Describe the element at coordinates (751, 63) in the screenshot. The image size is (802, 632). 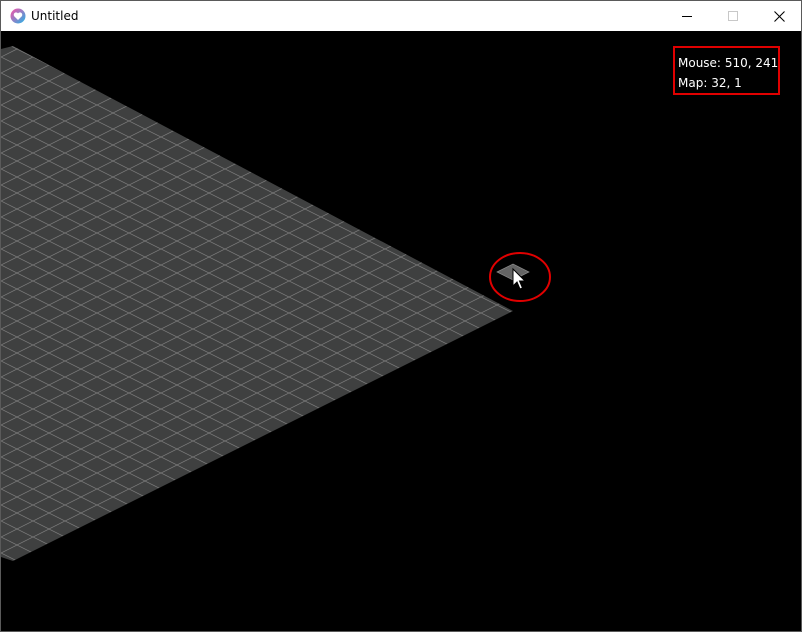
I see `mouse-value: 510, 241` at that location.